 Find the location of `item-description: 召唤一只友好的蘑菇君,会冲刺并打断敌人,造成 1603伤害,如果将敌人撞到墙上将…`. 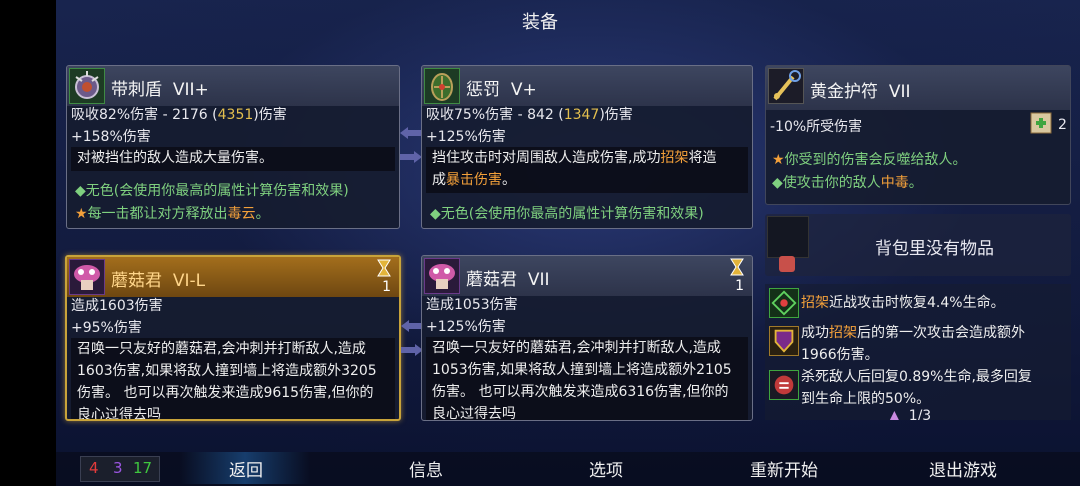

item-description: 召唤一只友好的蘑菇君,会冲刺并打断敌人,造成 1603伤害,如果将敌人撞到墙上将… is located at coordinates (233, 378).